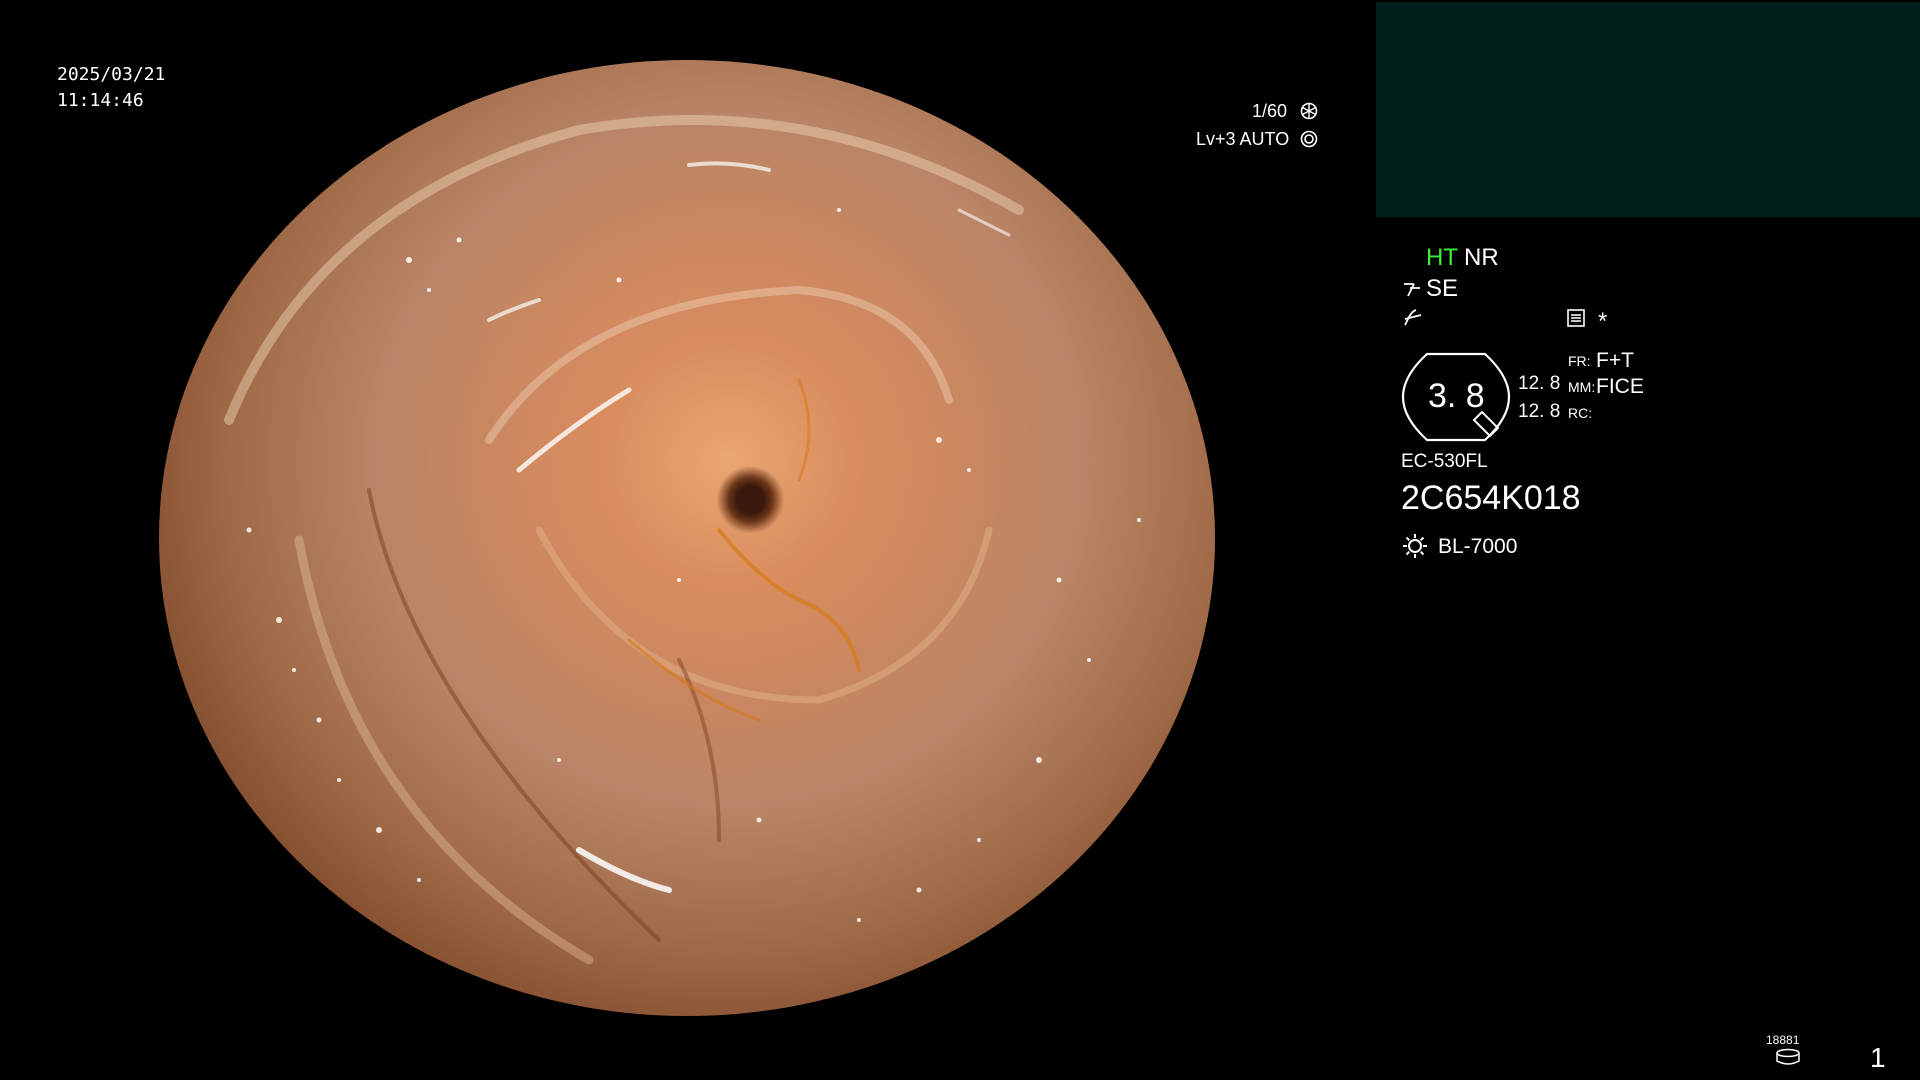  What do you see at coordinates (1270, 111) in the screenshot?
I see `shutter-speed-text: 1/60` at bounding box center [1270, 111].